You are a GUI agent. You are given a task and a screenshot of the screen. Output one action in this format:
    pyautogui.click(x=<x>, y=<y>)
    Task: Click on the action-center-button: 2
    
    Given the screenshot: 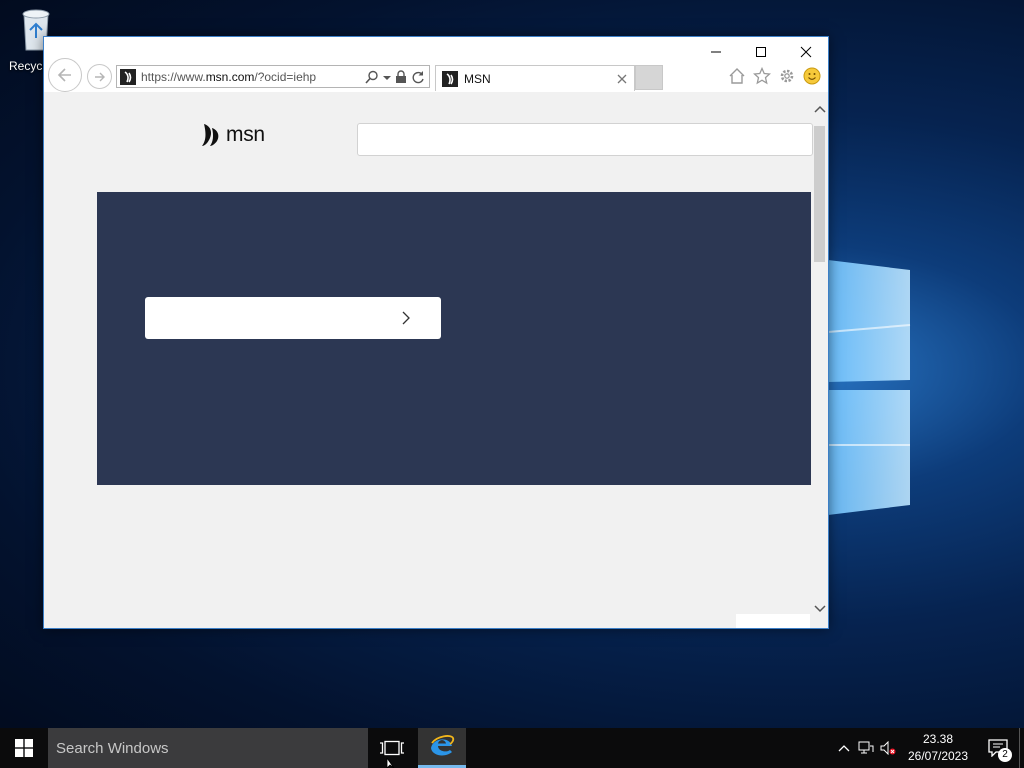 What is the action you would take?
    pyautogui.click(x=998, y=748)
    